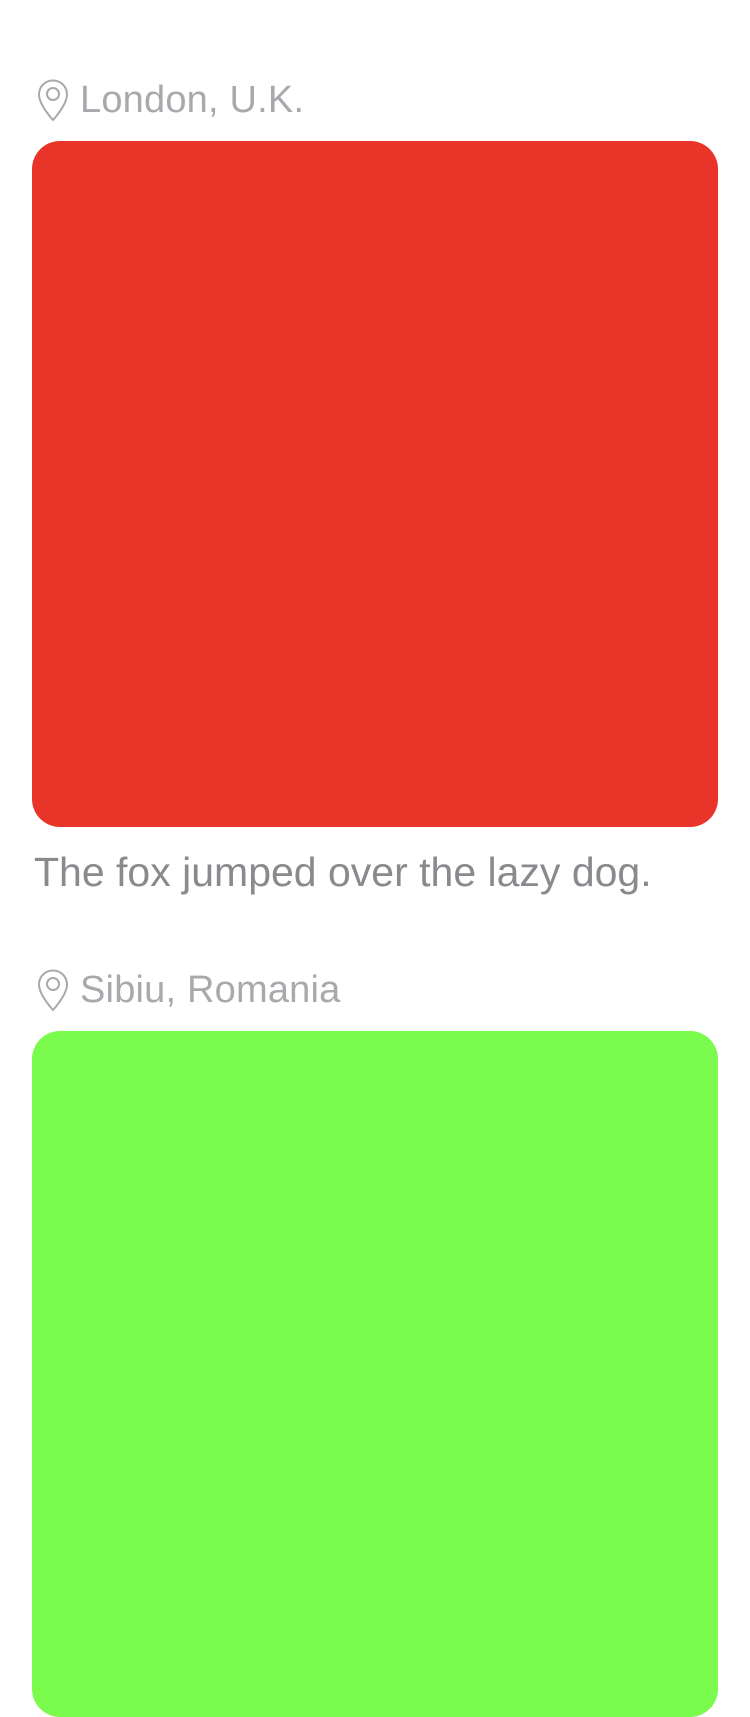  I want to click on post-location: Sibiu, Romania, so click(188, 990).